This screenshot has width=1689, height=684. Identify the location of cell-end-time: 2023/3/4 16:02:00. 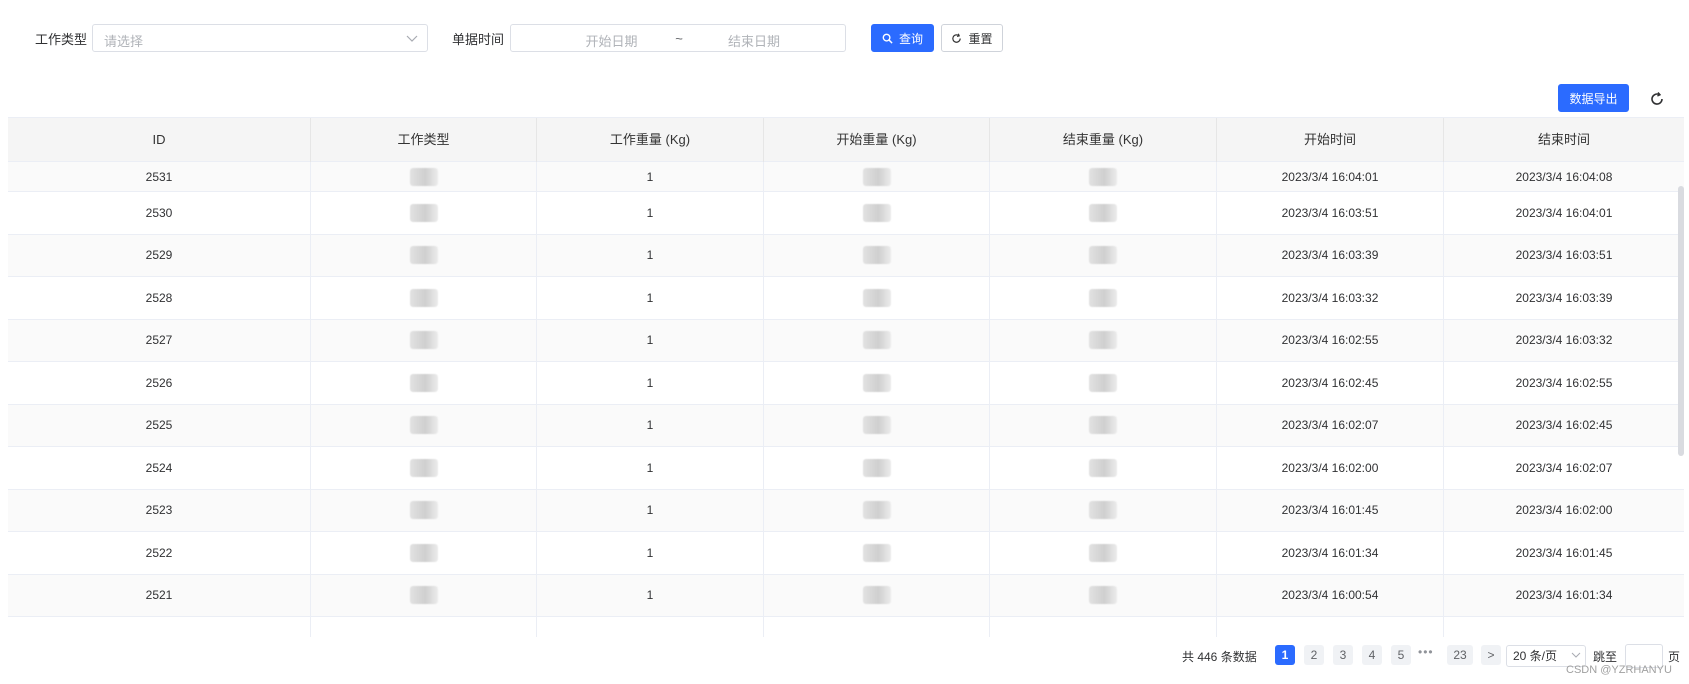
(1564, 510).